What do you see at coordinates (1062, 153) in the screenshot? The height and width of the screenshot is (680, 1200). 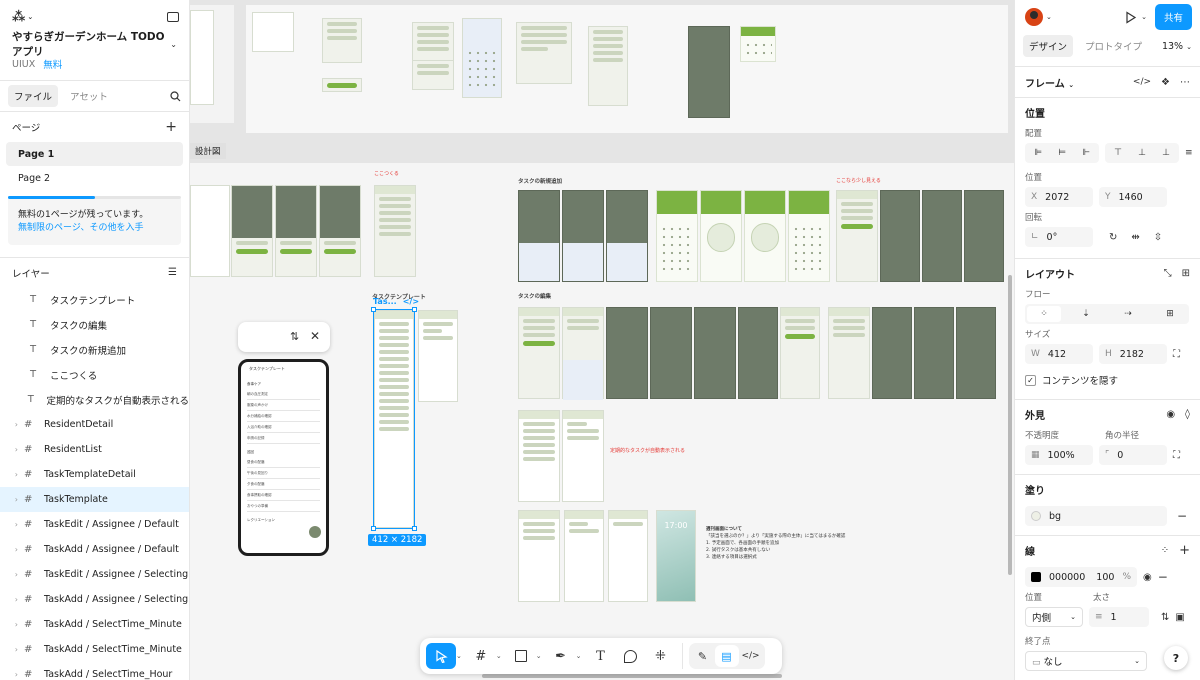 I see `align-center-h-icon: ⊨` at bounding box center [1062, 153].